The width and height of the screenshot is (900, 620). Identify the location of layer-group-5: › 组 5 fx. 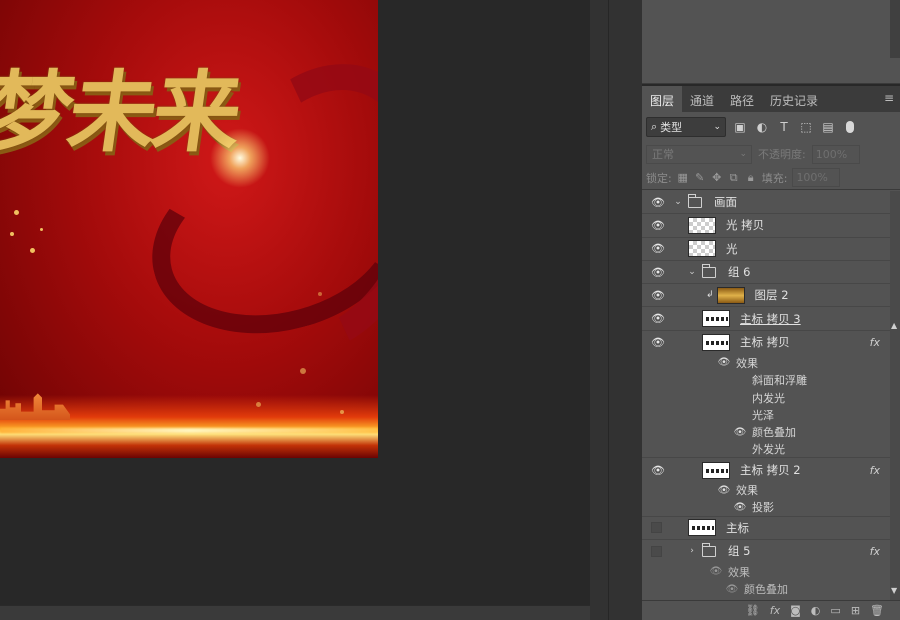
(766, 551).